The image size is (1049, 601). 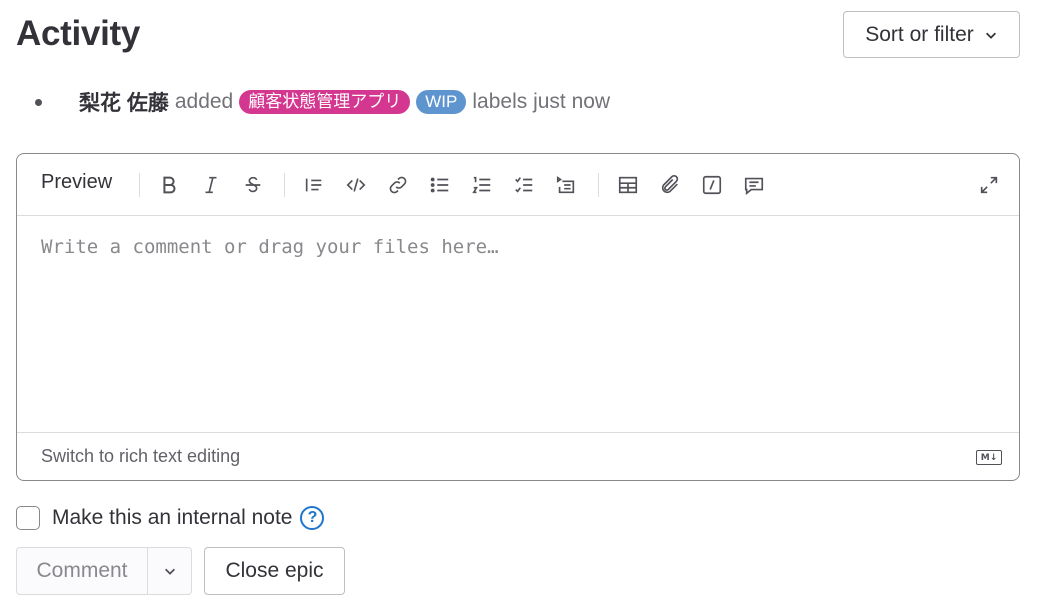 What do you see at coordinates (124, 102) in the screenshot?
I see `activity-author: 梨花 佐藤` at bounding box center [124, 102].